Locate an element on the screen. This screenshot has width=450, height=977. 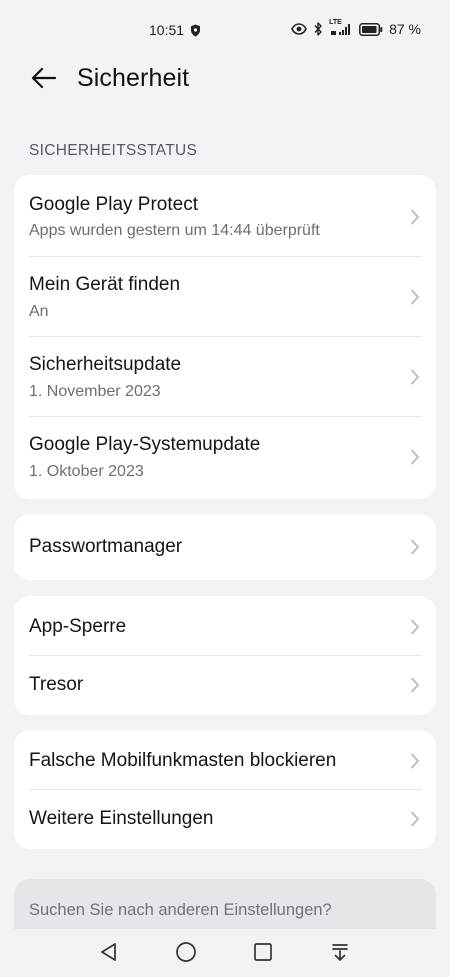
list-item-title: Google Play-Systemupdate is located at coordinates (145, 444).